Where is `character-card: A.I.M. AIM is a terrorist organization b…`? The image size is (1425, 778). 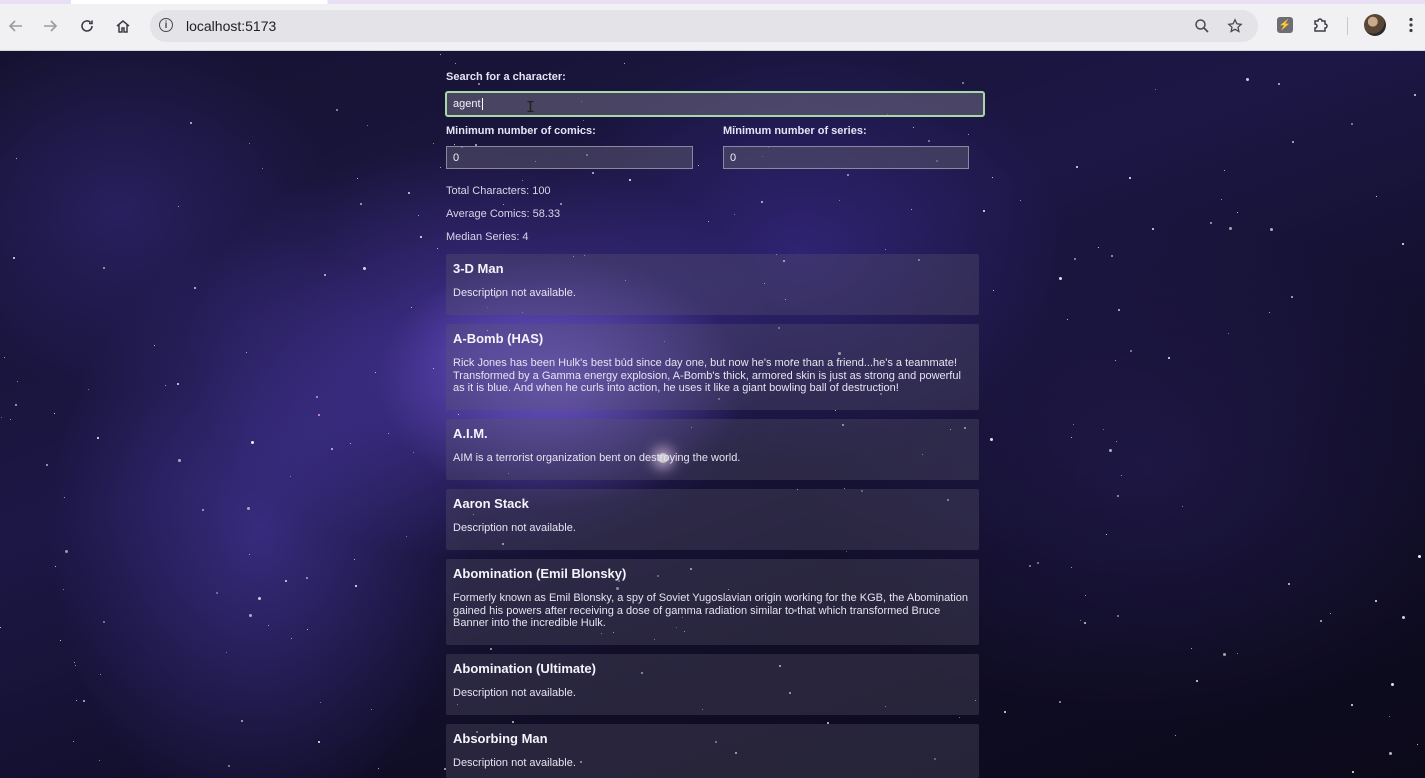 character-card: A.I.M. AIM is a terrorist organization b… is located at coordinates (712, 449).